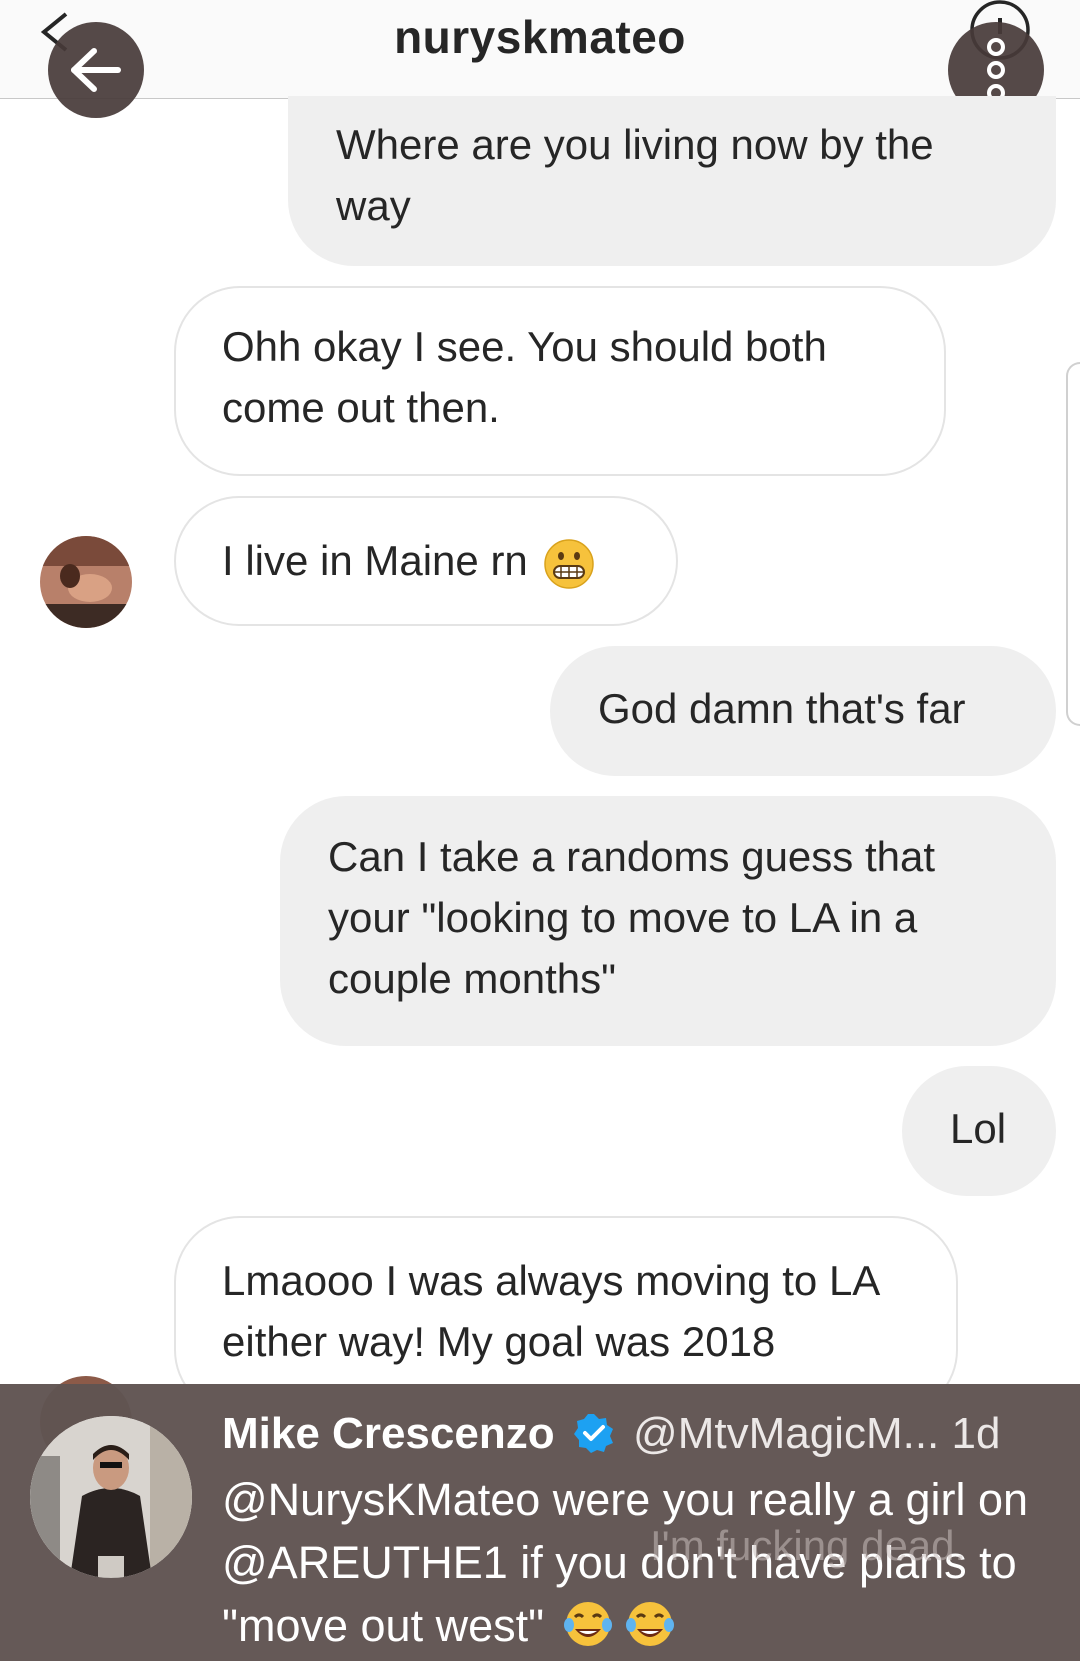  Describe the element at coordinates (635, 175) in the screenshot. I see `message-text: Where are you living now by the way` at that location.